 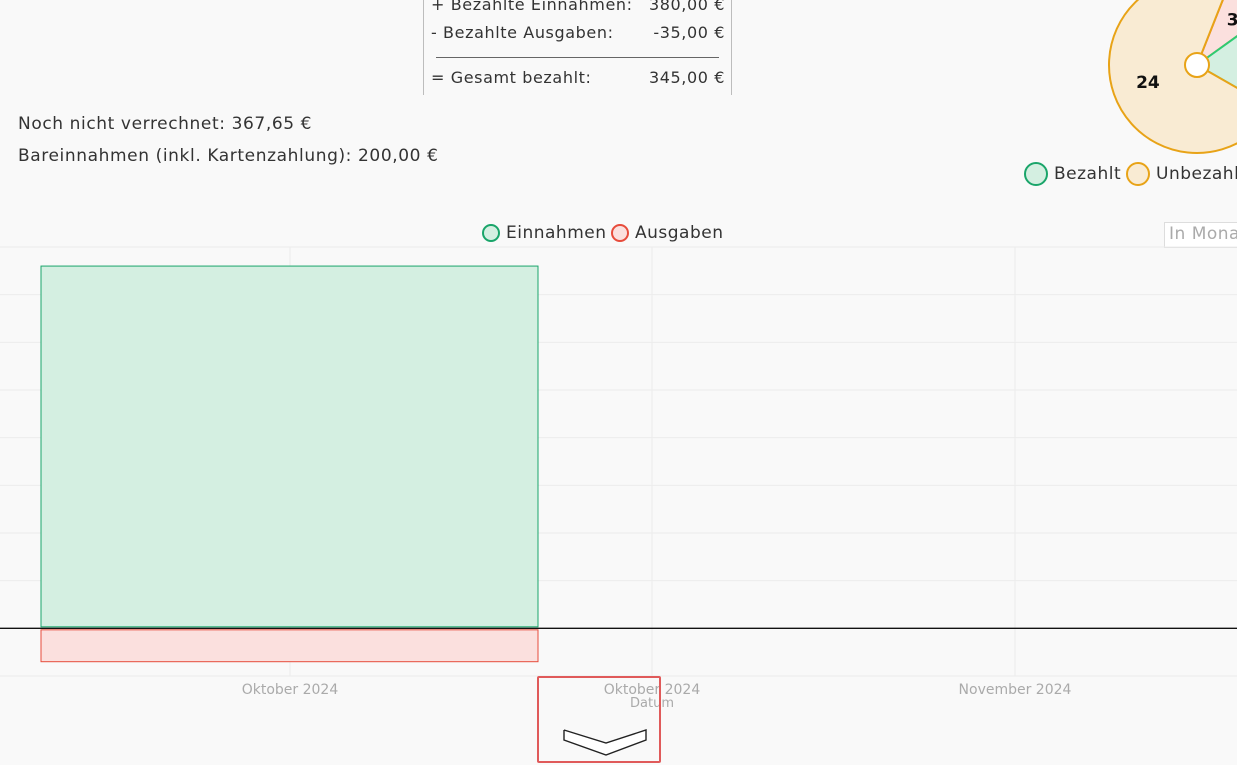 What do you see at coordinates (1232, 20) in the screenshot?
I see `pie-slice-label-0: 3` at bounding box center [1232, 20].